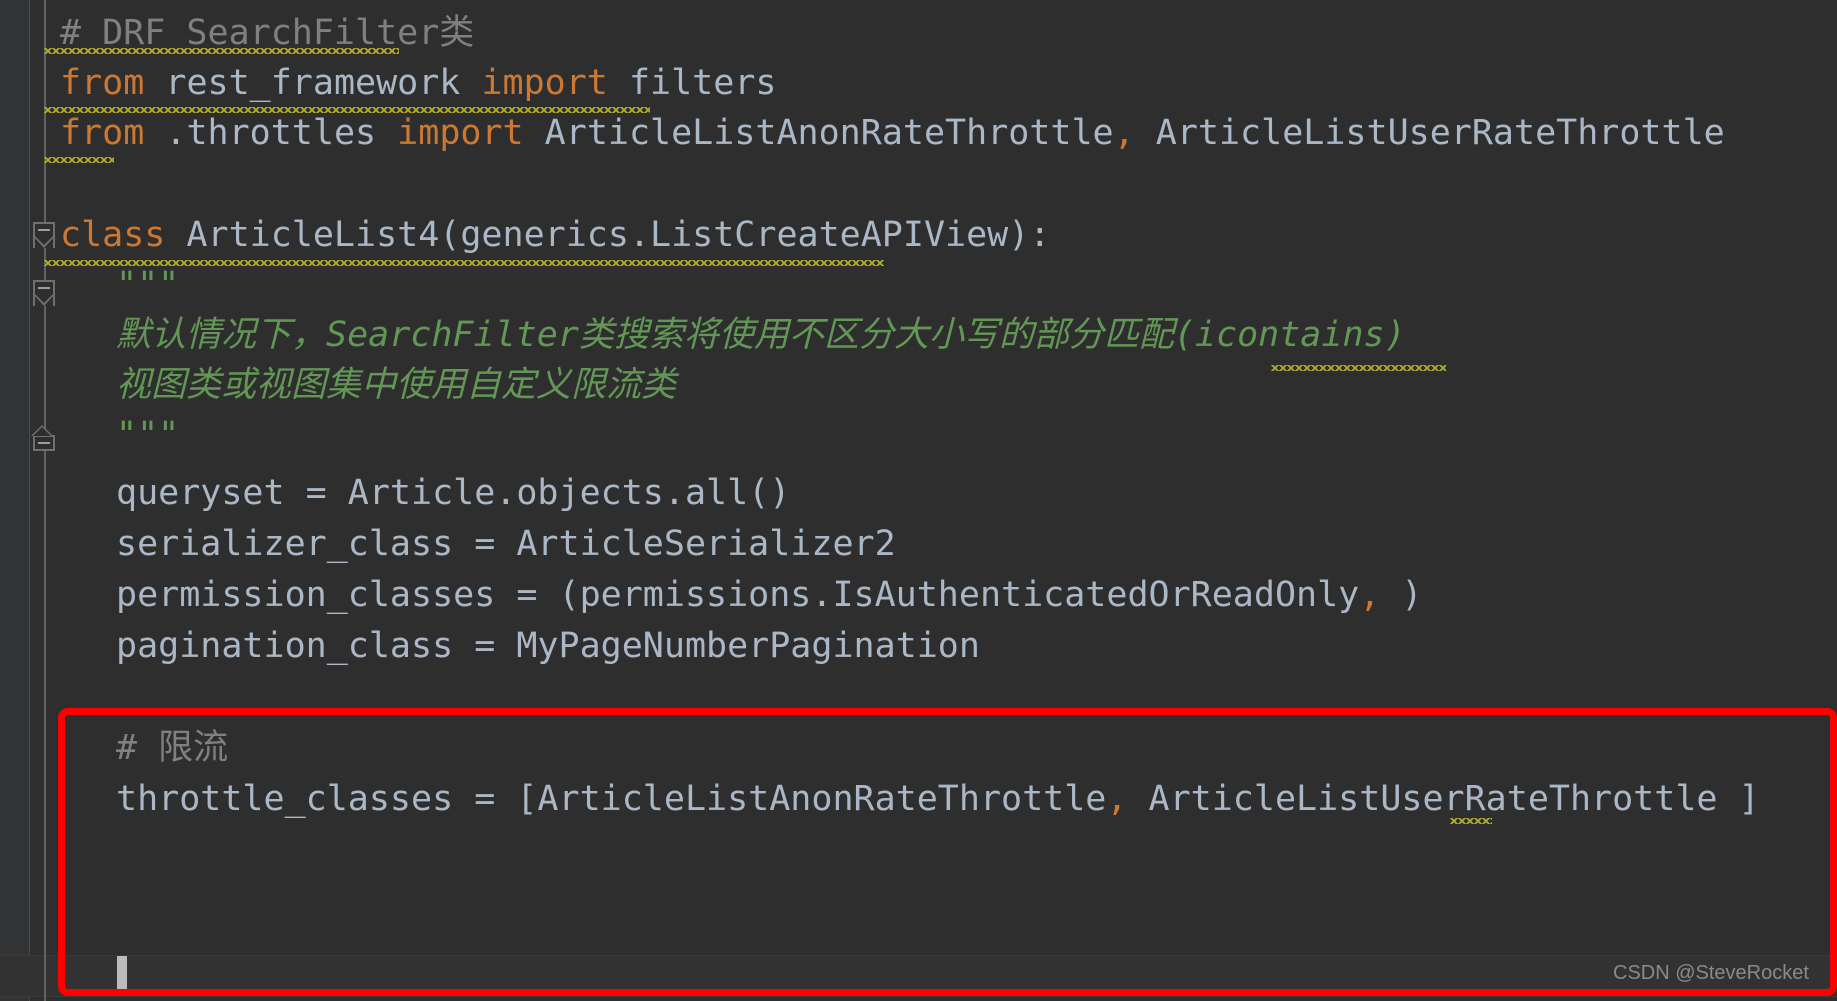  I want to click on code-token-plain: serializer_class = ArticleSerializer2, so click(506, 544).